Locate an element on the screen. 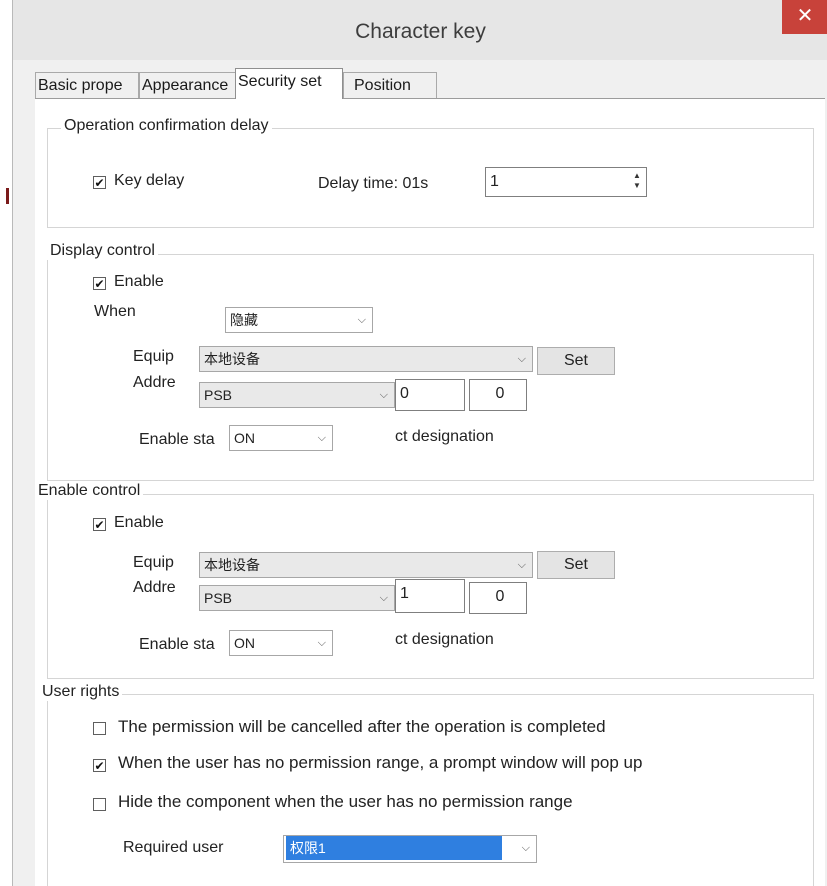 The width and height of the screenshot is (827, 886). user-rights-legend: User rights is located at coordinates (81, 692).